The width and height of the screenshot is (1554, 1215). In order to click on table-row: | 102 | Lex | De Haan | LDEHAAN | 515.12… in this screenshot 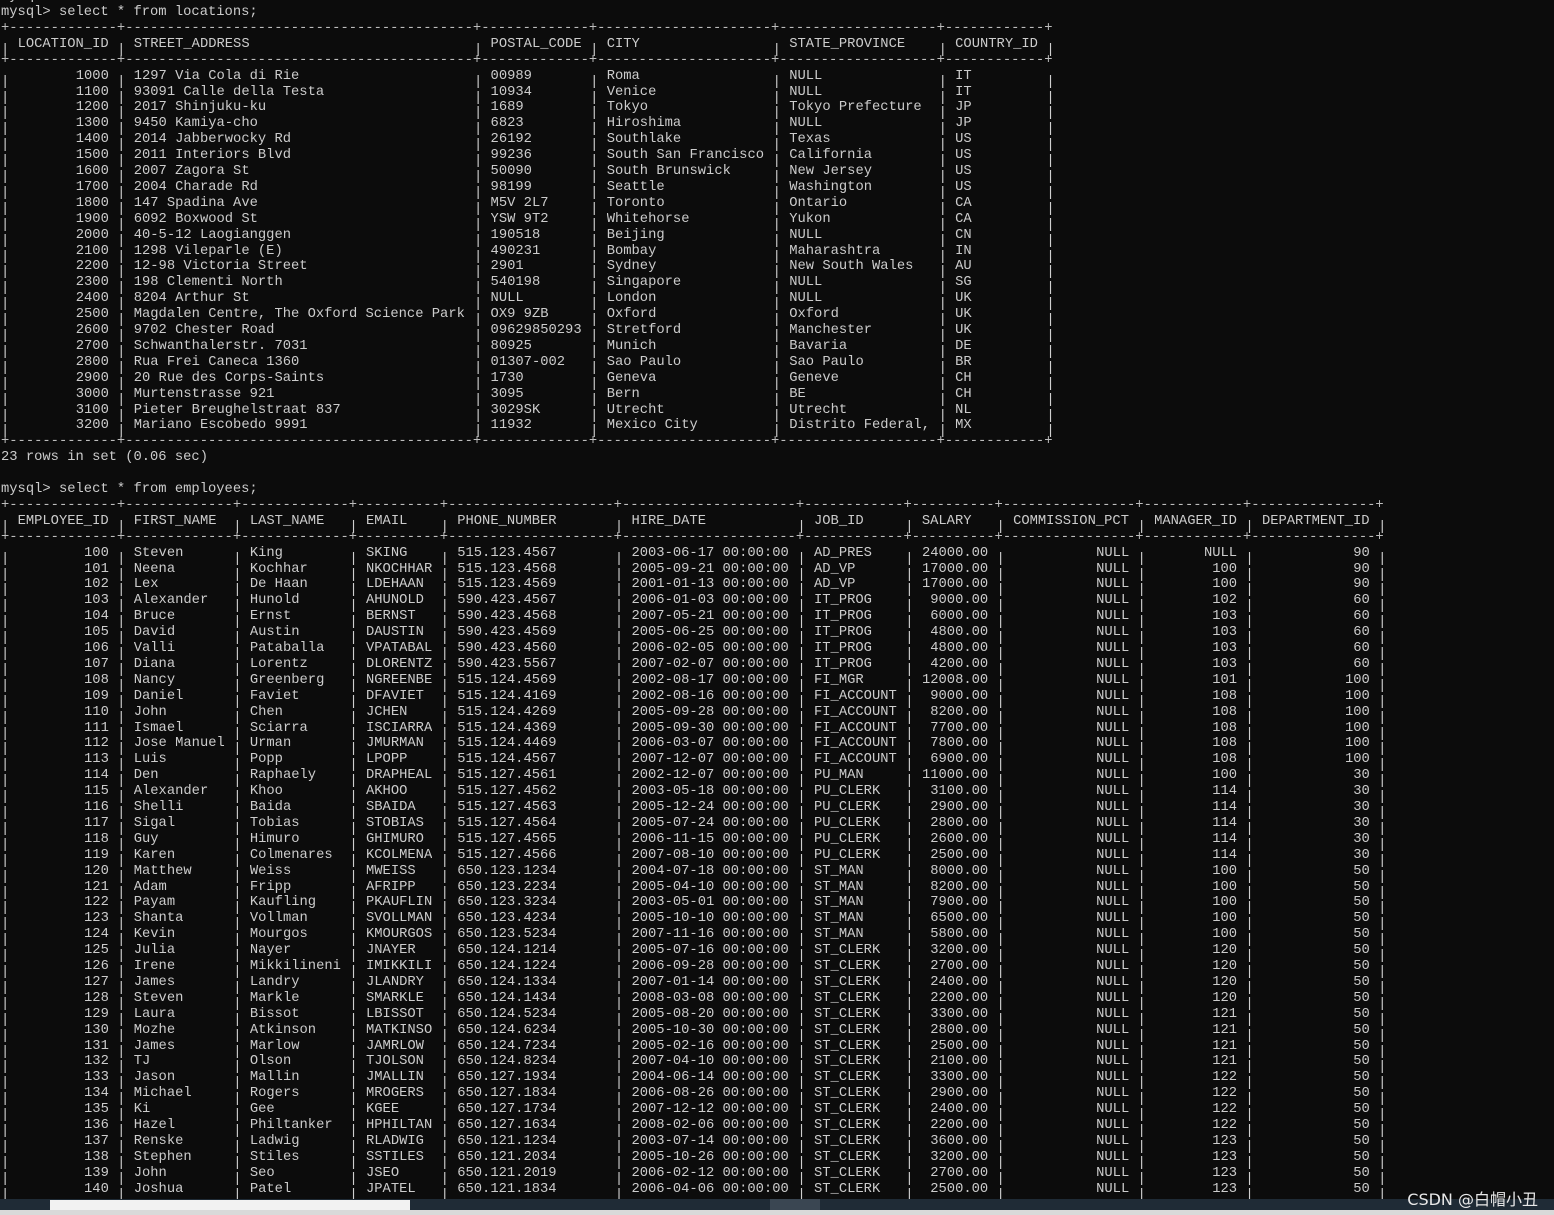, I will do `click(693, 587)`.